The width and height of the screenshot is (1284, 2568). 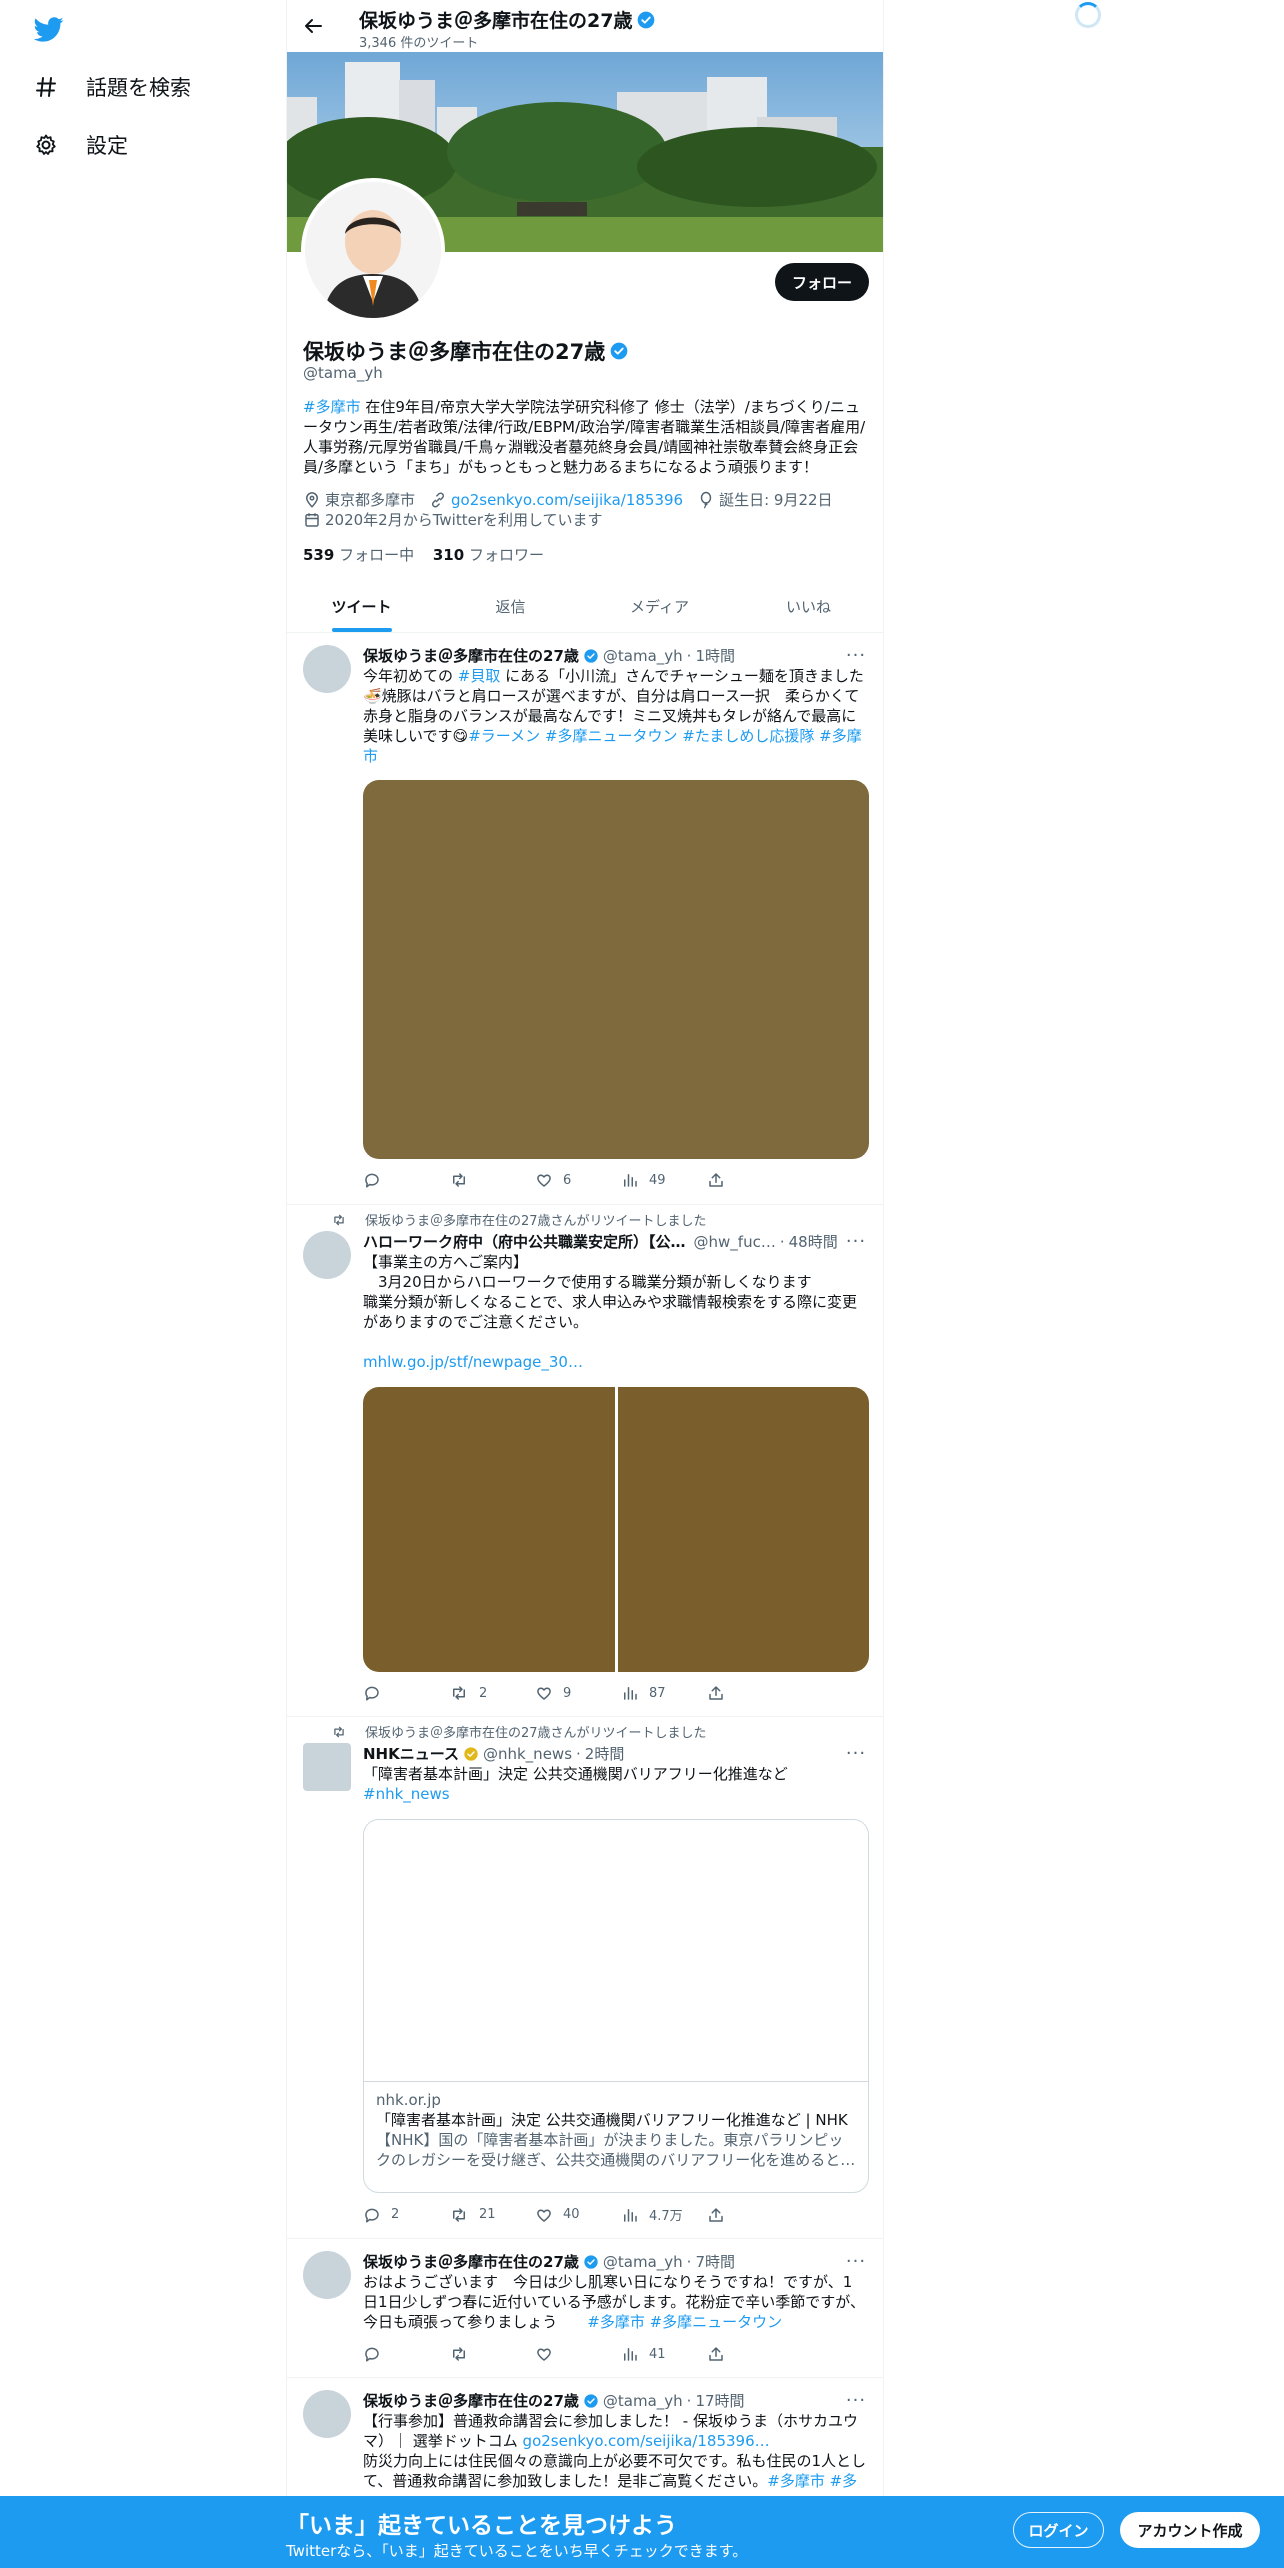 What do you see at coordinates (359, 499) in the screenshot?
I see `profile-location: 東京都多摩市` at bounding box center [359, 499].